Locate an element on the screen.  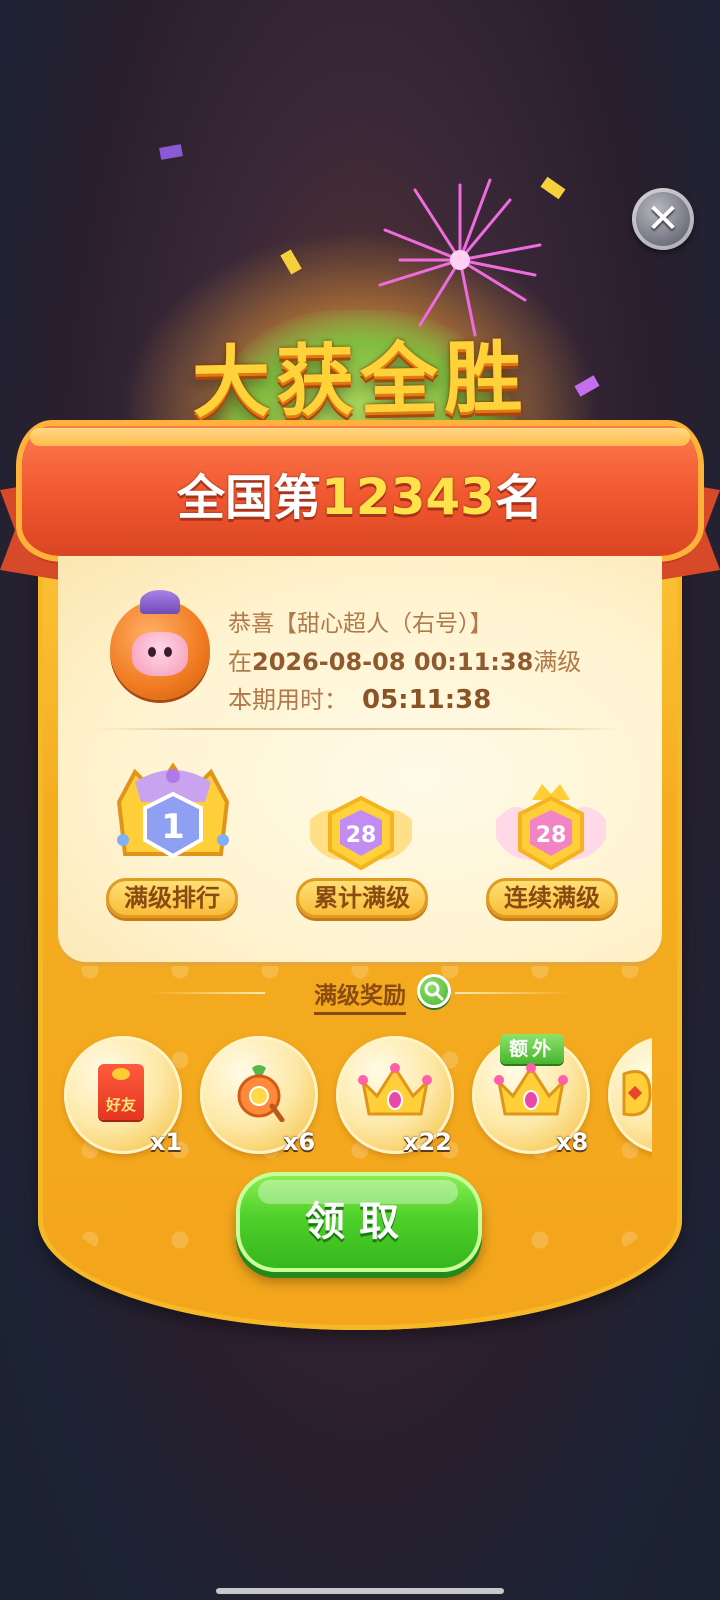
partial-item-icon is located at coordinates (637, 1093).